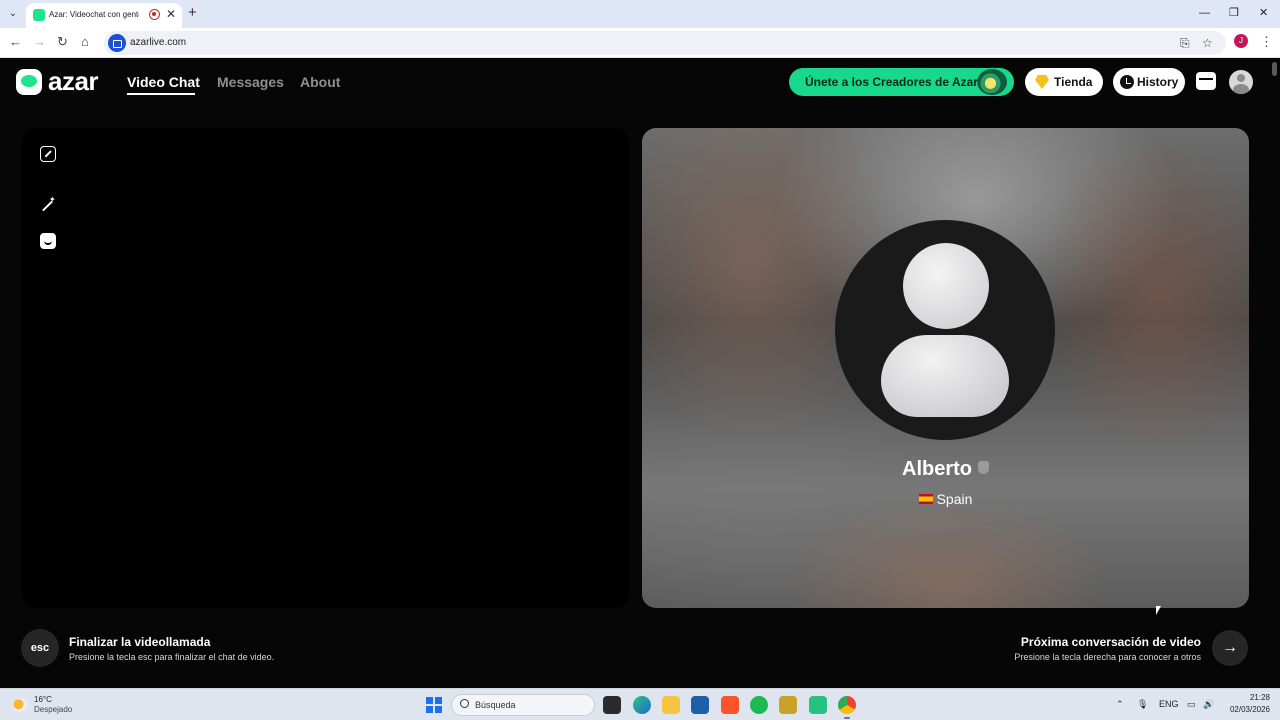 Image resolution: width=1280 pixels, height=720 pixels. I want to click on microsoft-store-icon, so click(700, 705).